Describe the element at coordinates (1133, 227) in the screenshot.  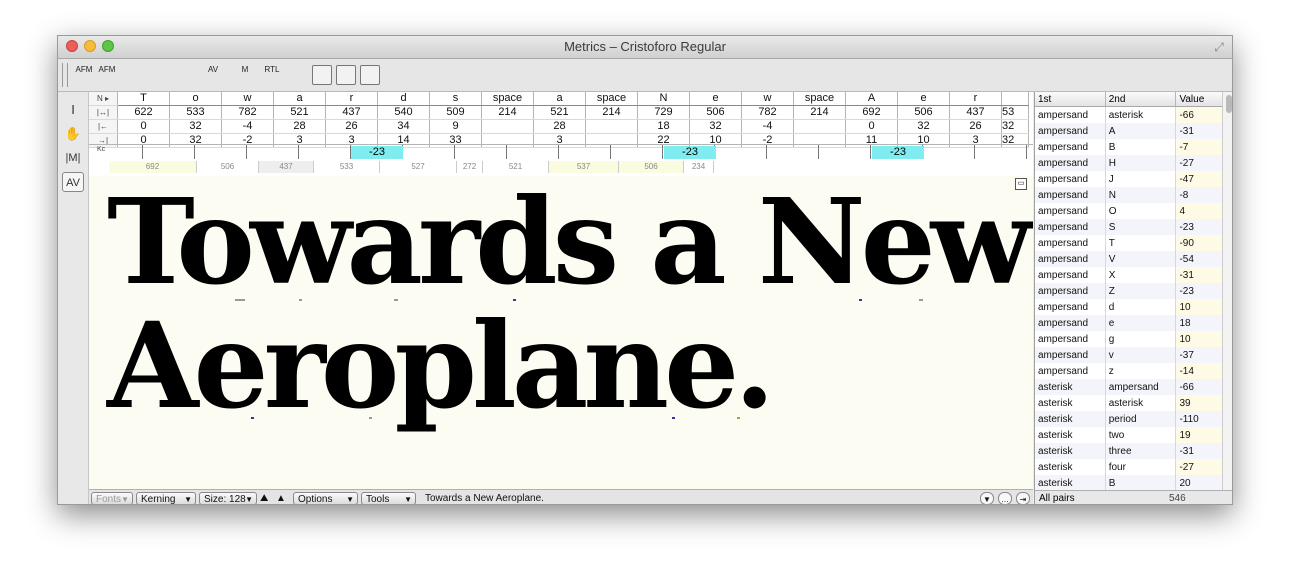
I see `kern-pair-row: ampersand S -23` at that location.